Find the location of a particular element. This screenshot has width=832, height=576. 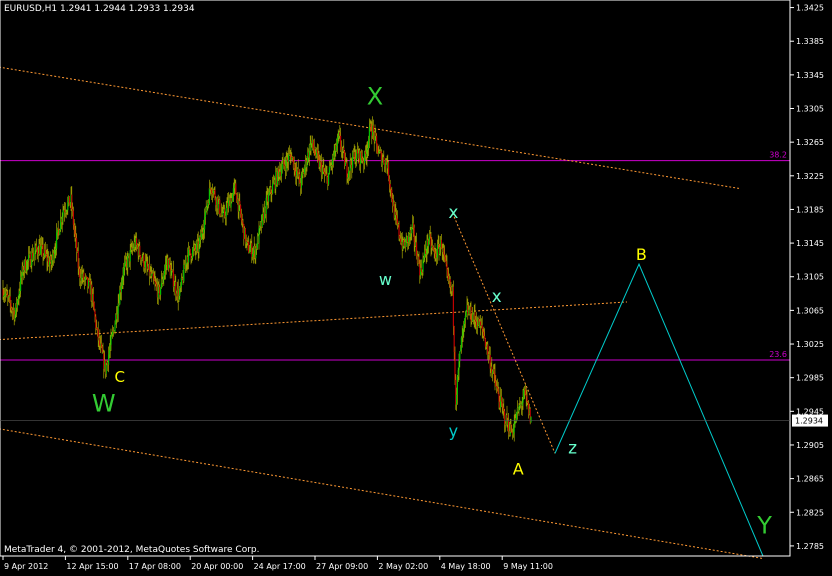

fibo-level-label: 38.2 is located at coordinates (778, 155).